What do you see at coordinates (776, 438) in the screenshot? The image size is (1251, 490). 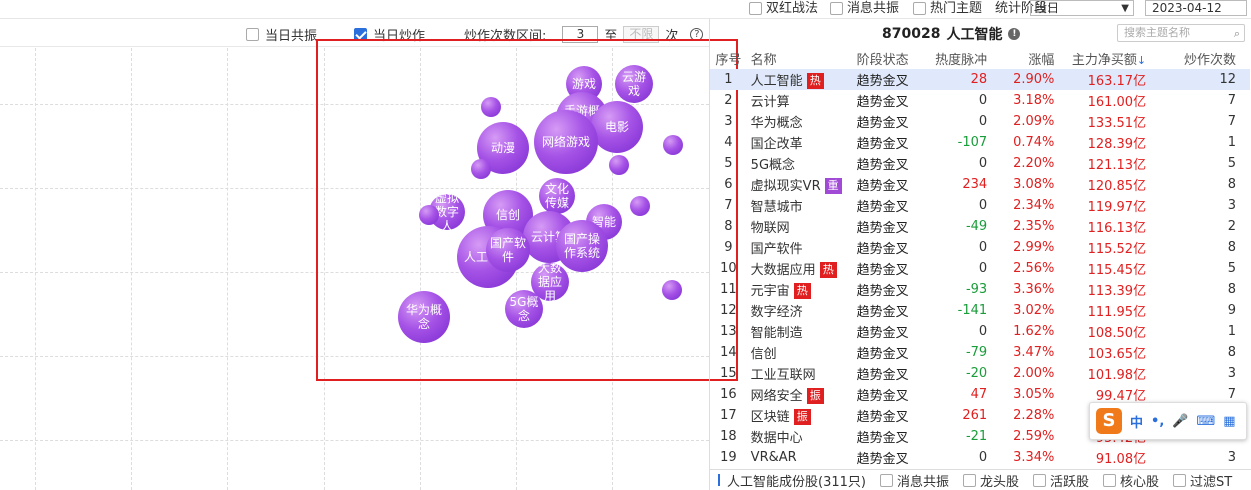 I see `row-name: 数据中心` at bounding box center [776, 438].